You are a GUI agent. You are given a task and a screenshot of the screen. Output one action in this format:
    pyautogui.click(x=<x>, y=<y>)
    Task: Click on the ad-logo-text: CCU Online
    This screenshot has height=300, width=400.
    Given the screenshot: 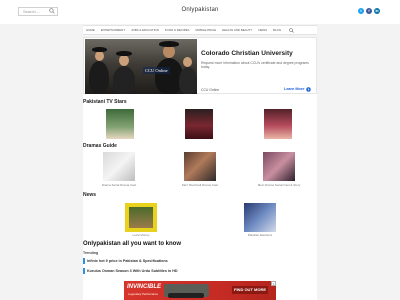 What is the action you would take?
    pyautogui.click(x=156, y=70)
    